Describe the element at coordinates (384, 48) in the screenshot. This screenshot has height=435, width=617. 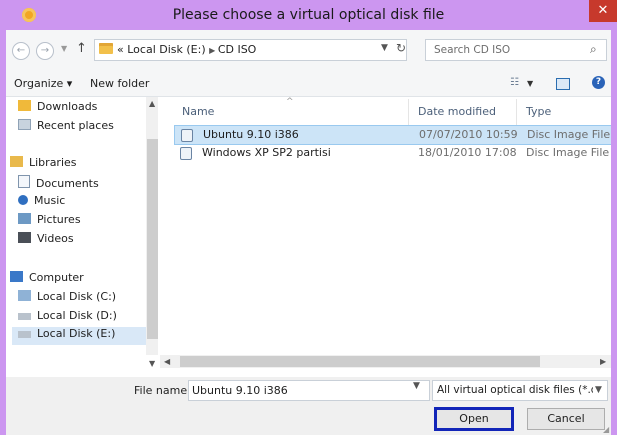
I see `address-dropdown-icon: ▼` at that location.